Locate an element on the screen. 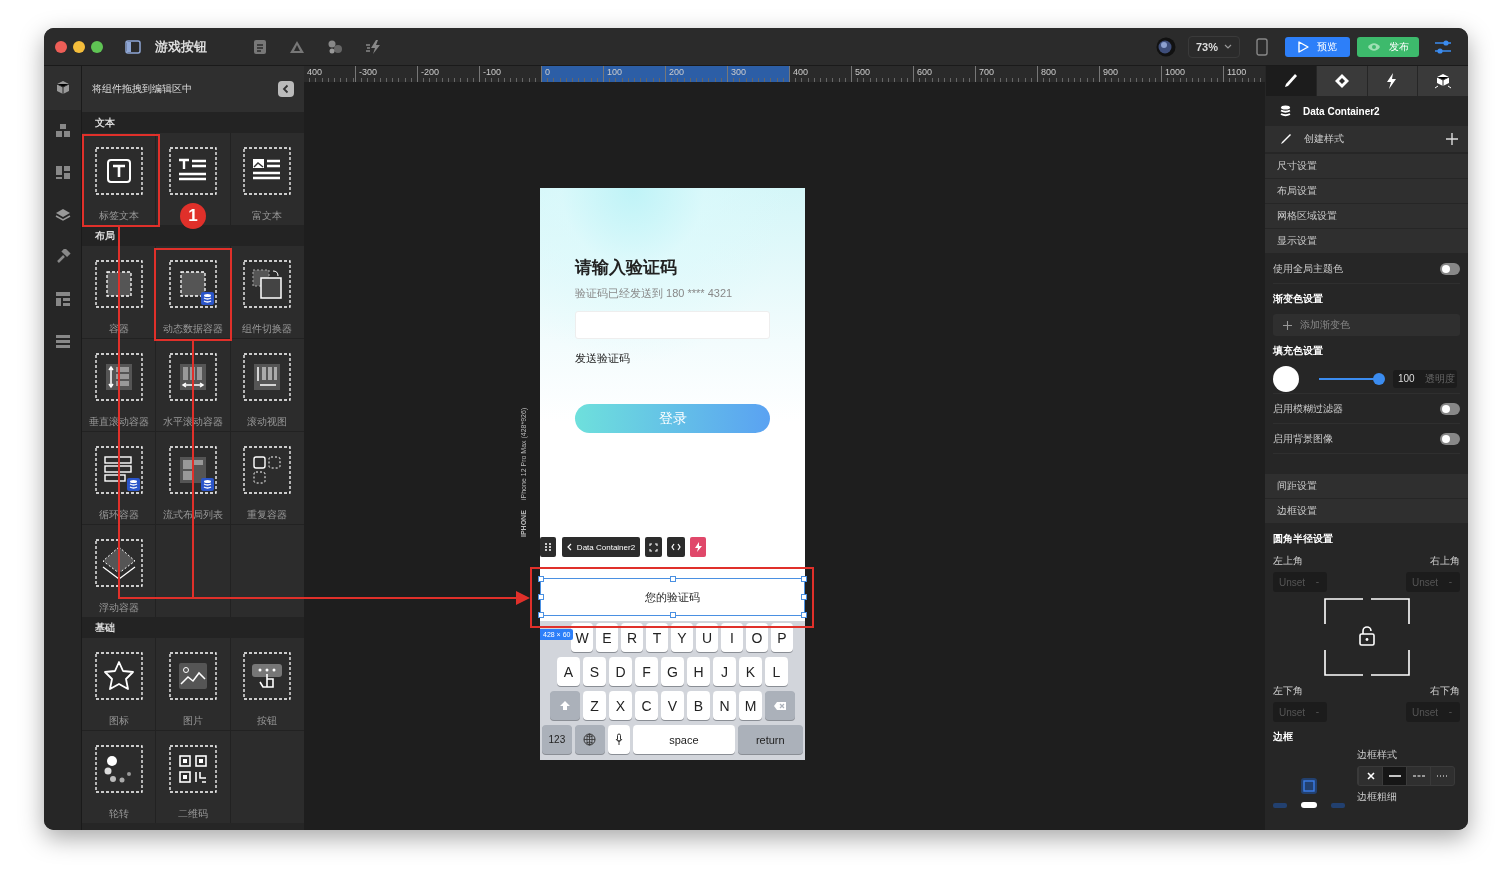  keyboard-key: F is located at coordinates (646, 671).